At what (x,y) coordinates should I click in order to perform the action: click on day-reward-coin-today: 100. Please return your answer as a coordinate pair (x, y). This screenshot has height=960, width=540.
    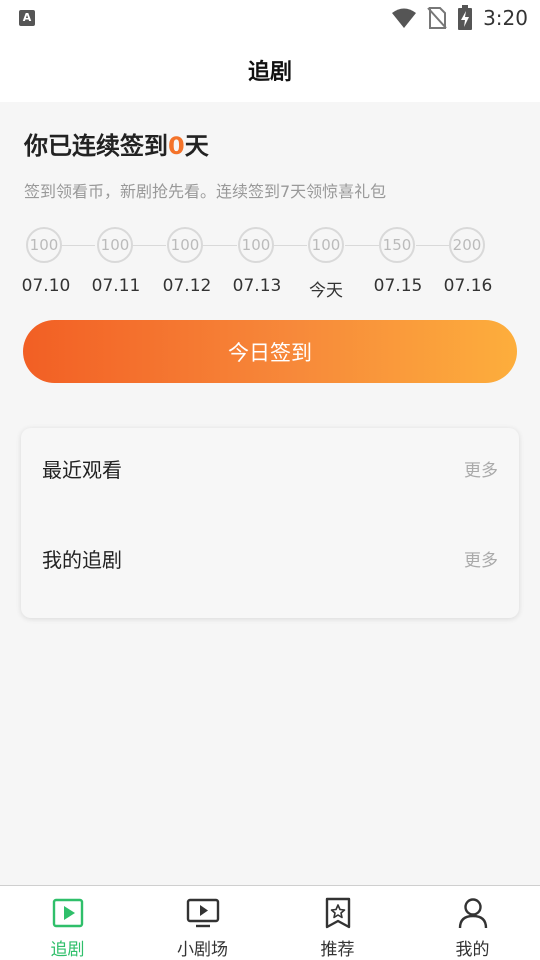
    Looking at the image, I should click on (326, 245).